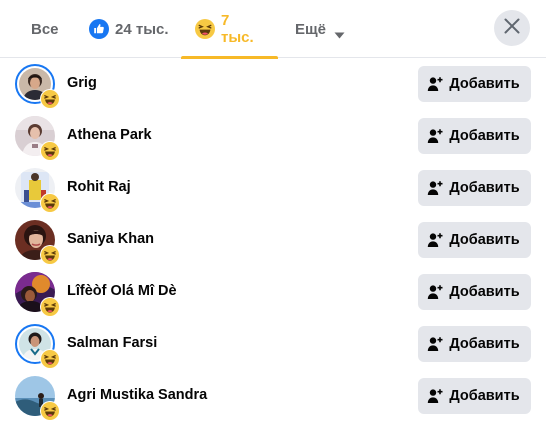 Image resolution: width=546 pixels, height=423 pixels. What do you see at coordinates (273, 396) in the screenshot?
I see `list-item: Agri Mustika Sandra Добавить` at bounding box center [273, 396].